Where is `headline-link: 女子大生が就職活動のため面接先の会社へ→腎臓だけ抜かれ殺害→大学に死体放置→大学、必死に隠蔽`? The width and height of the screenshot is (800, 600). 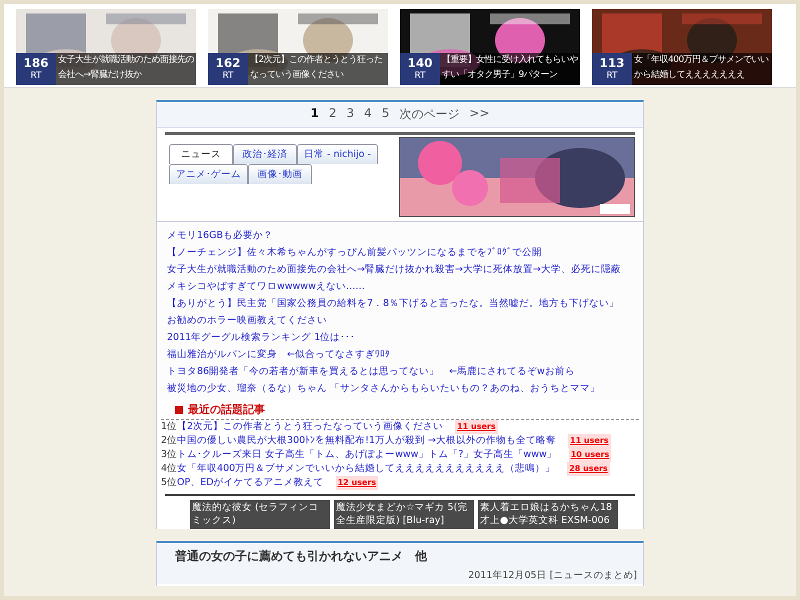 headline-link: 女子大生が就職活動のため面接先の会社へ→腎臓だけ抜かれ殺害→大学に死体放置→大学、必死に隠蔽 is located at coordinates (400, 269).